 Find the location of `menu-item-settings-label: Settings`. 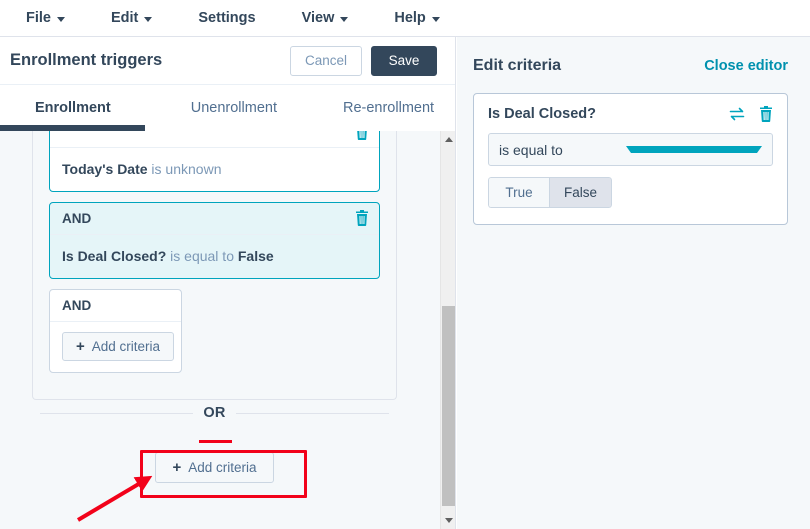

menu-item-settings-label: Settings is located at coordinates (227, 18).